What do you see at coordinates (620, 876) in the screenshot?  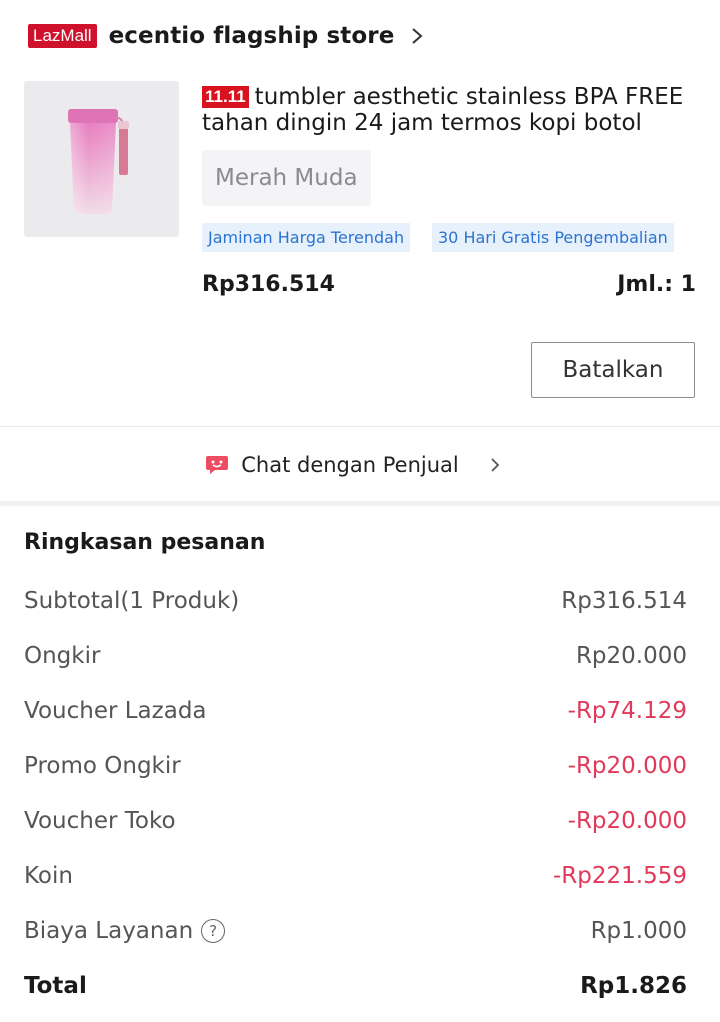 I see `row-value: -Rp221.559` at bounding box center [620, 876].